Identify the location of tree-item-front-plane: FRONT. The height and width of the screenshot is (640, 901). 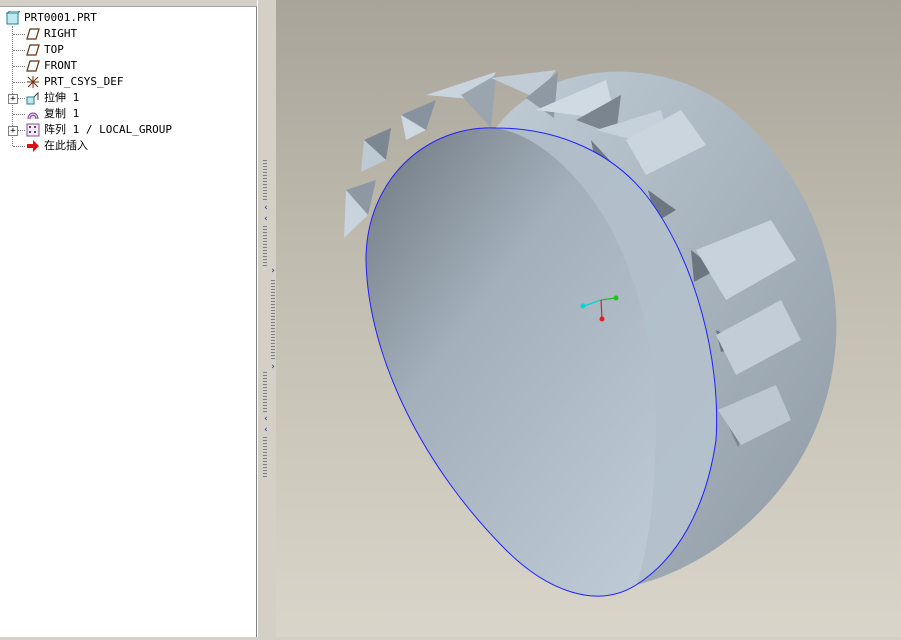
(126, 66).